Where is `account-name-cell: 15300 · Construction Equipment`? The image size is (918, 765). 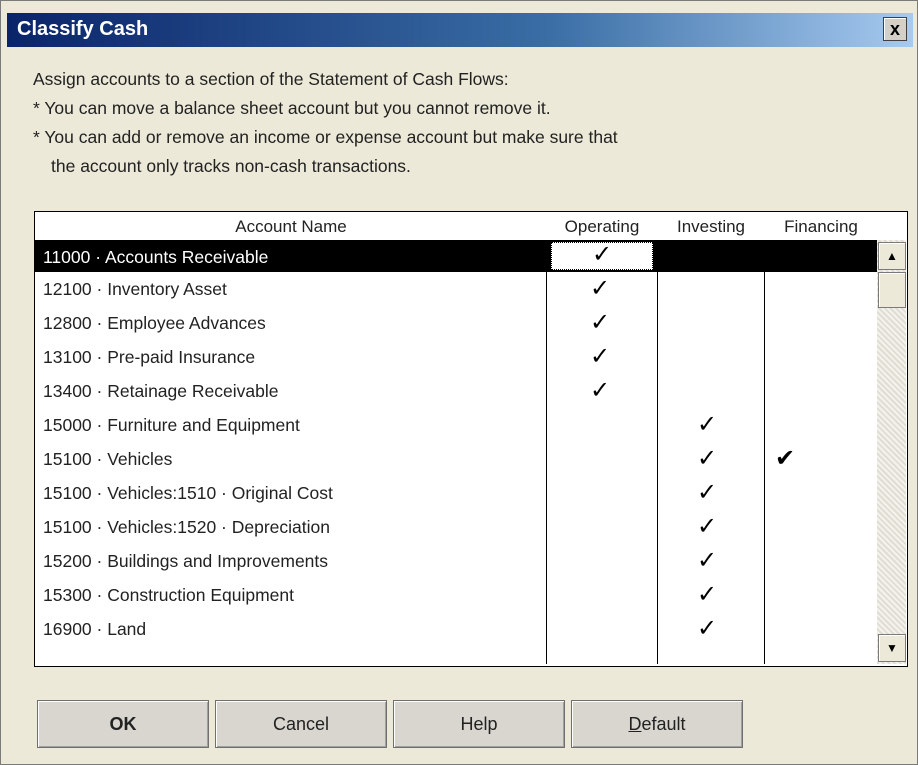 account-name-cell: 15300 · Construction Equipment is located at coordinates (168, 595).